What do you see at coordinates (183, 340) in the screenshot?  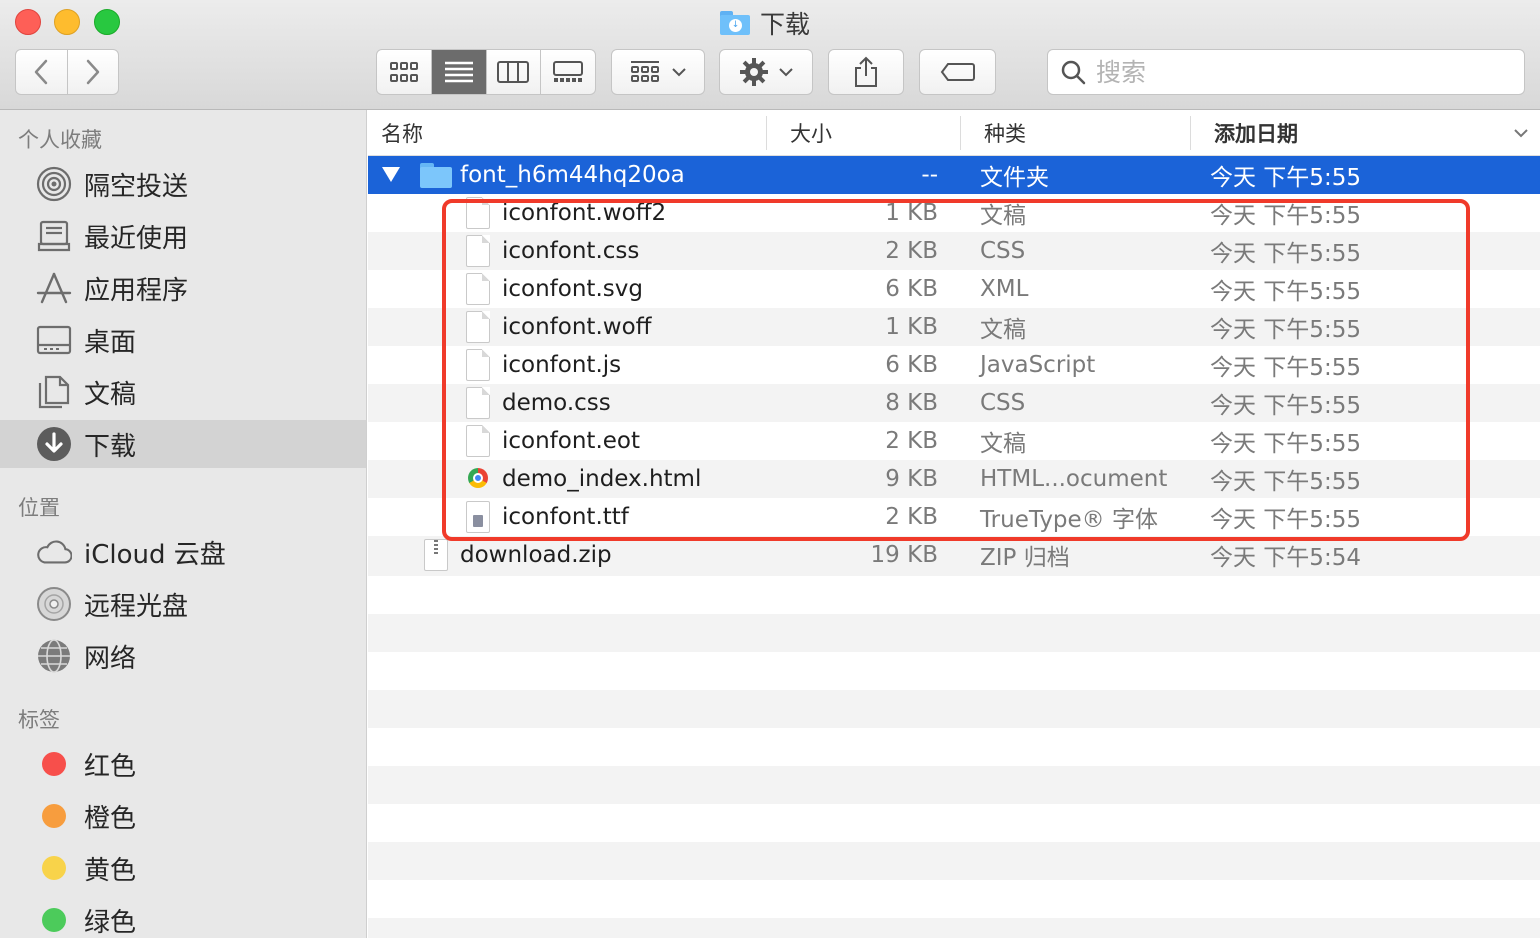 I see `sidebar-item-desktop: 桌面` at bounding box center [183, 340].